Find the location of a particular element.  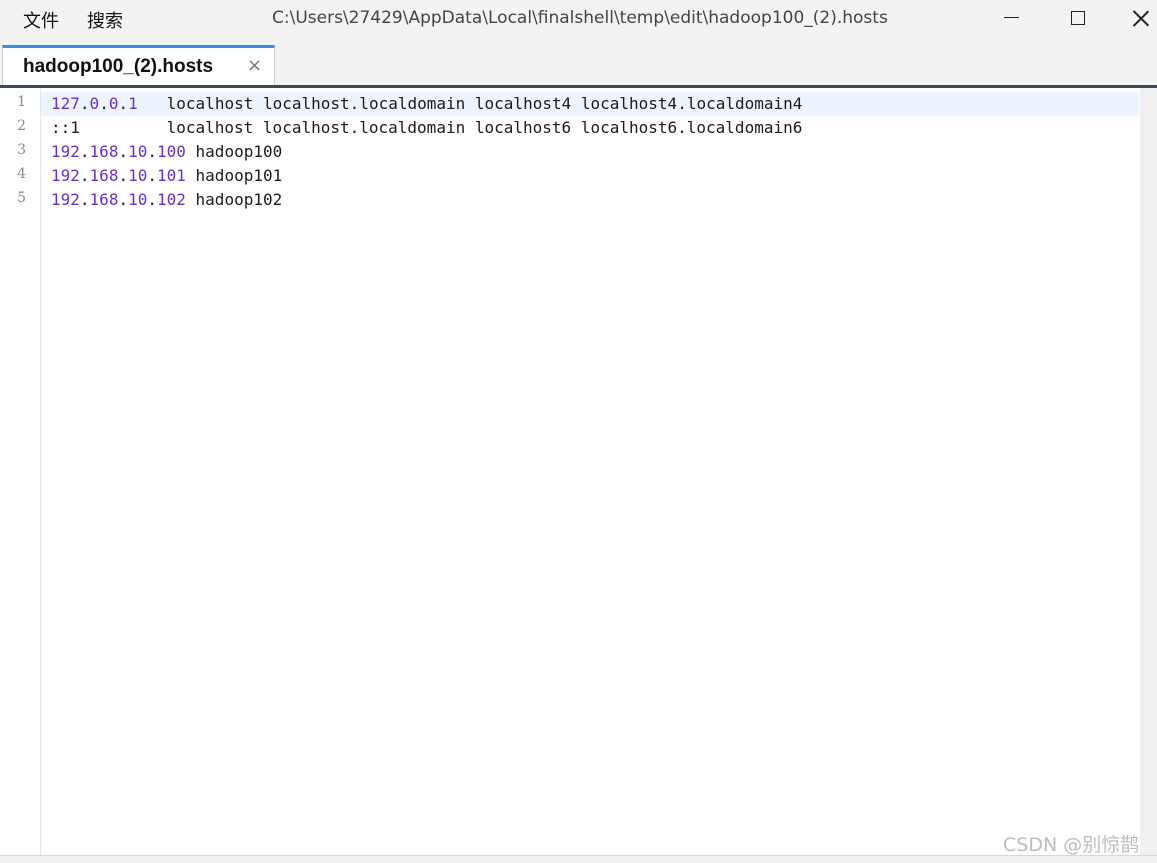

minimize-button is located at coordinates (1012, 18).